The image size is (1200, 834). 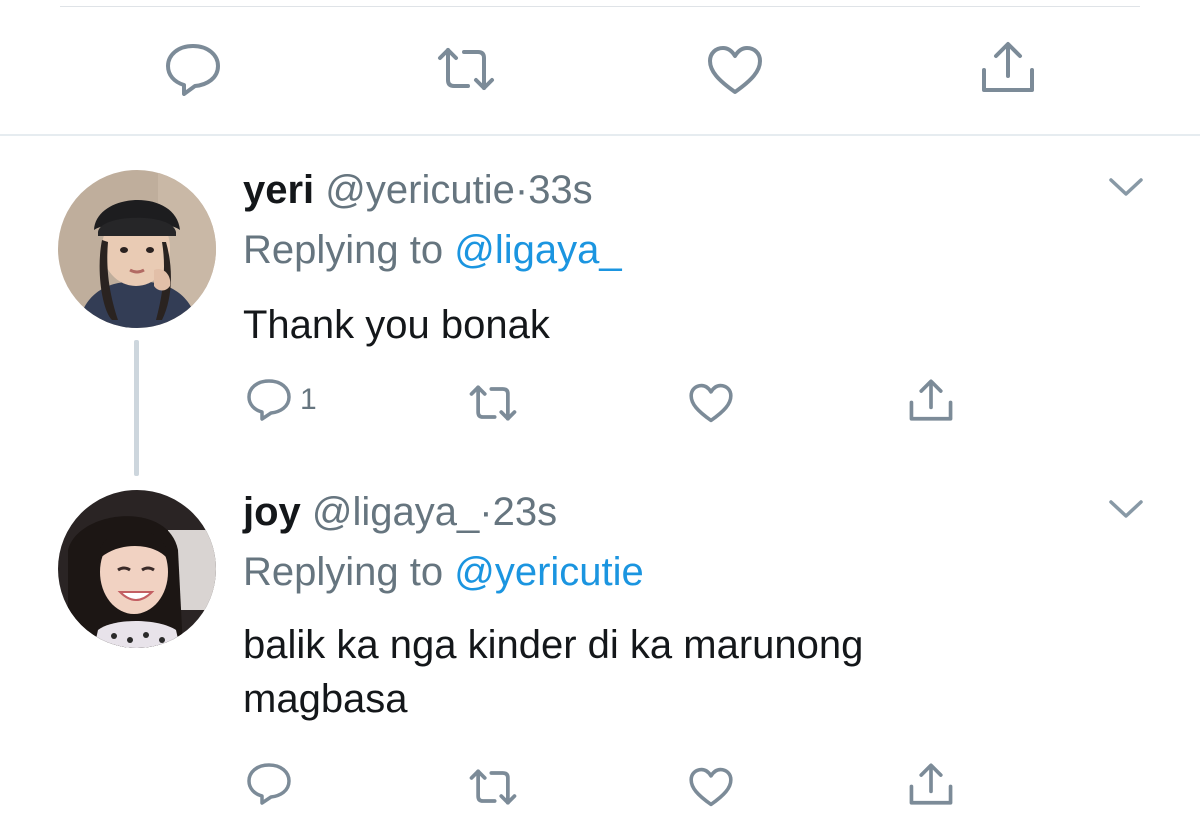 I want to click on replying-to-line: Replying to @ligaya_, so click(x=432, y=250).